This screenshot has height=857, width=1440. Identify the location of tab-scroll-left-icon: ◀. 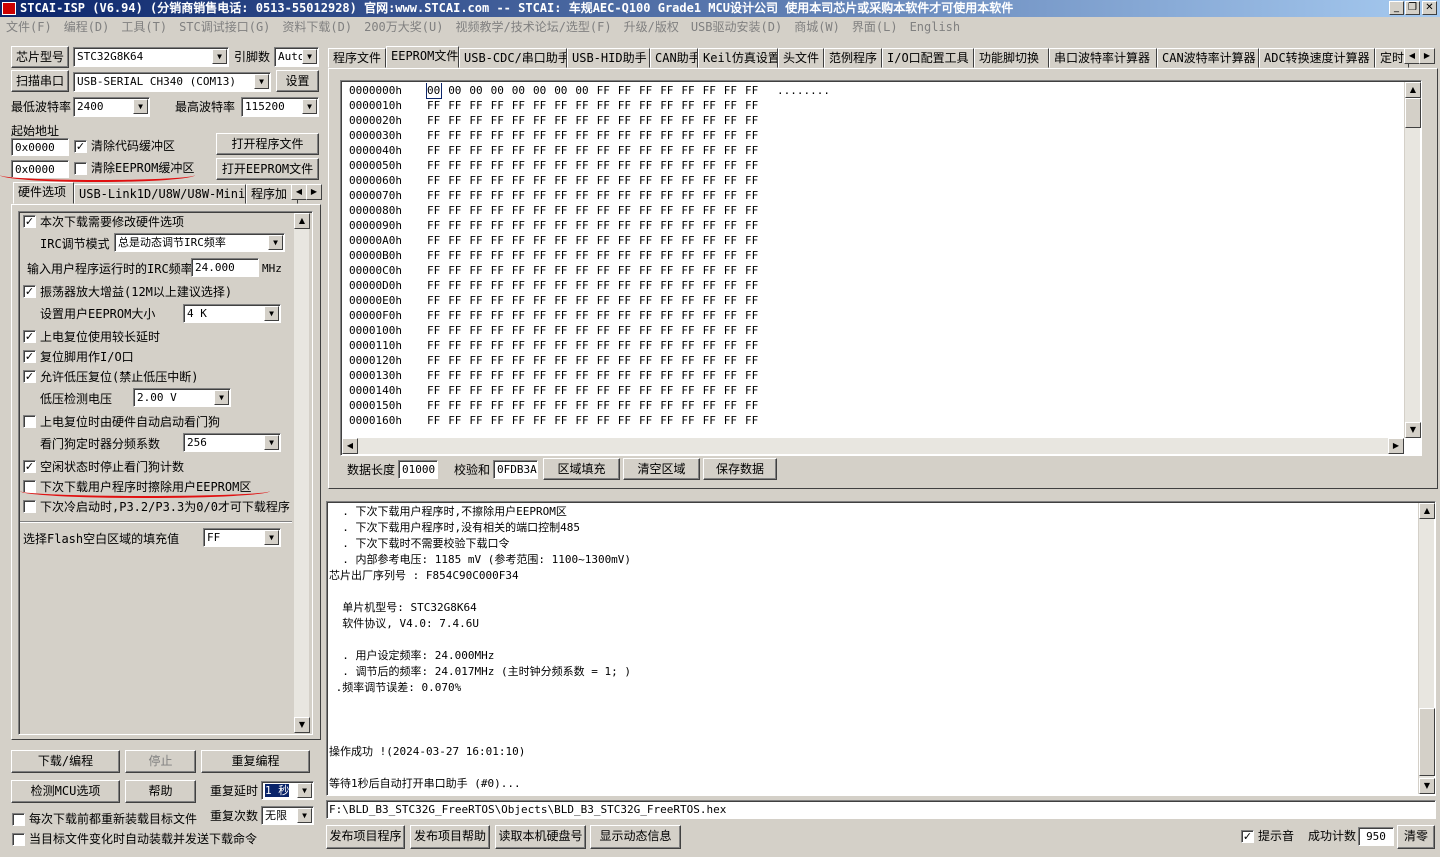
(1412, 56).